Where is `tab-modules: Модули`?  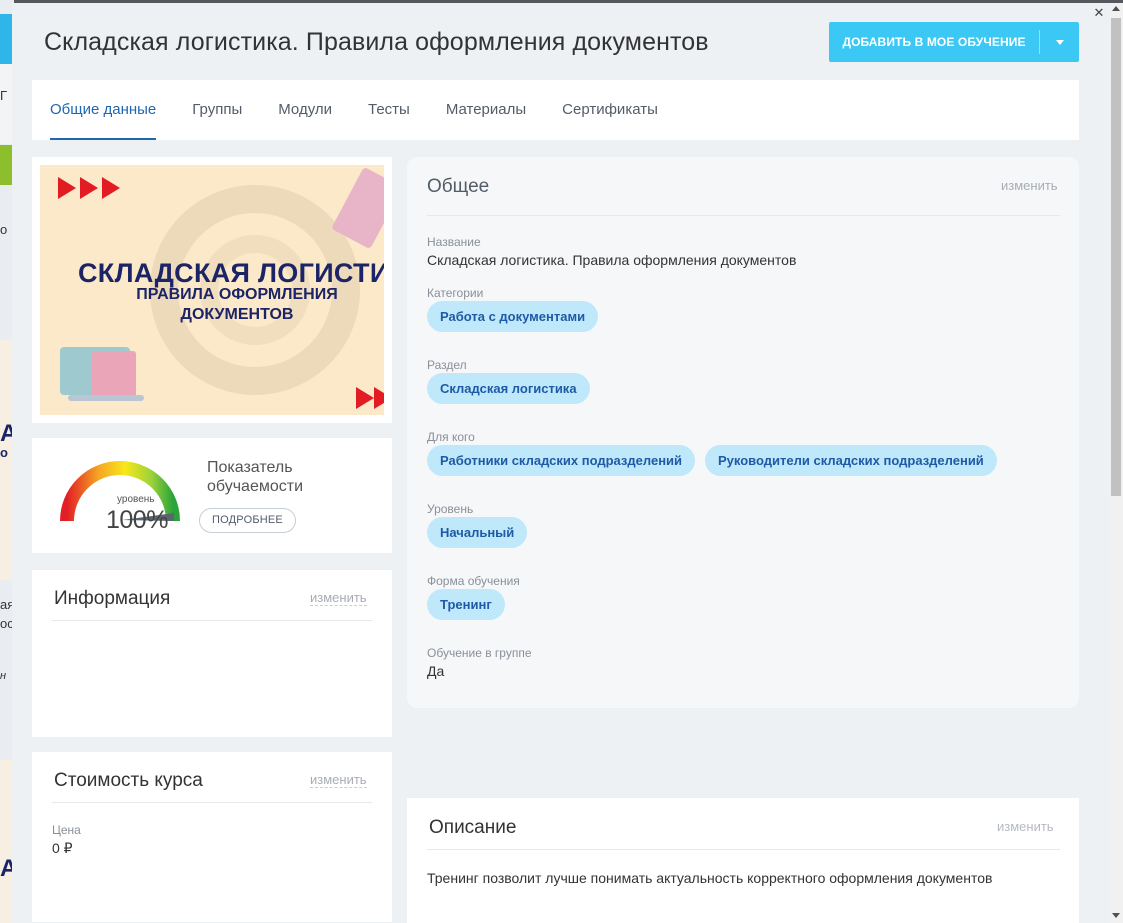
tab-modules: Модули is located at coordinates (305, 110).